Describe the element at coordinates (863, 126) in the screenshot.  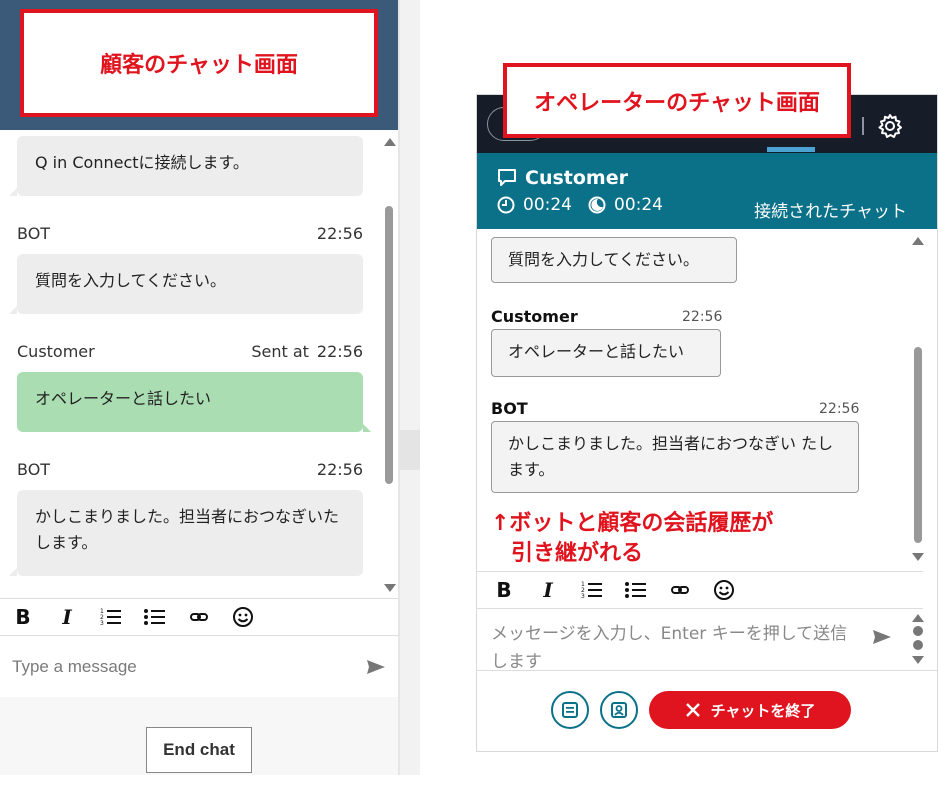
I see `toolbar-divider` at that location.